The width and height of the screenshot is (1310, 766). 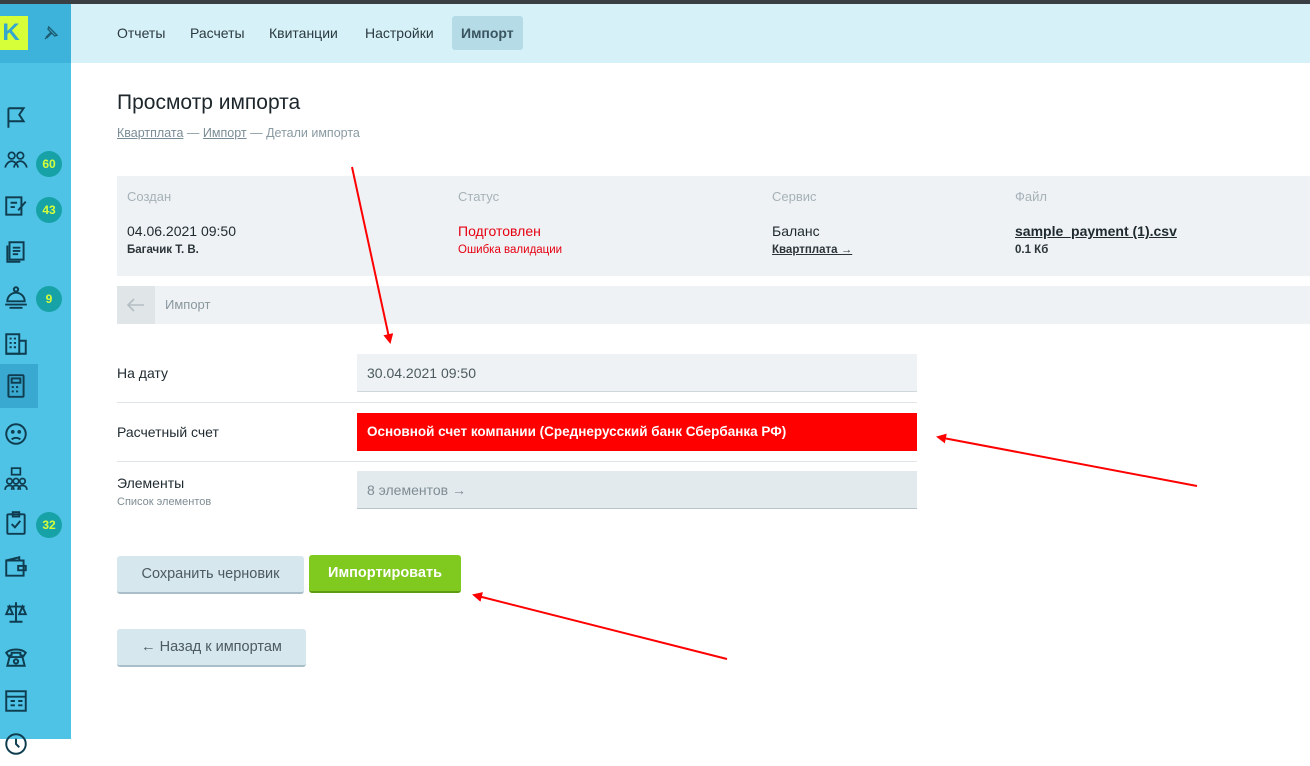 What do you see at coordinates (149, 196) in the screenshot?
I see `created-label: Создан` at bounding box center [149, 196].